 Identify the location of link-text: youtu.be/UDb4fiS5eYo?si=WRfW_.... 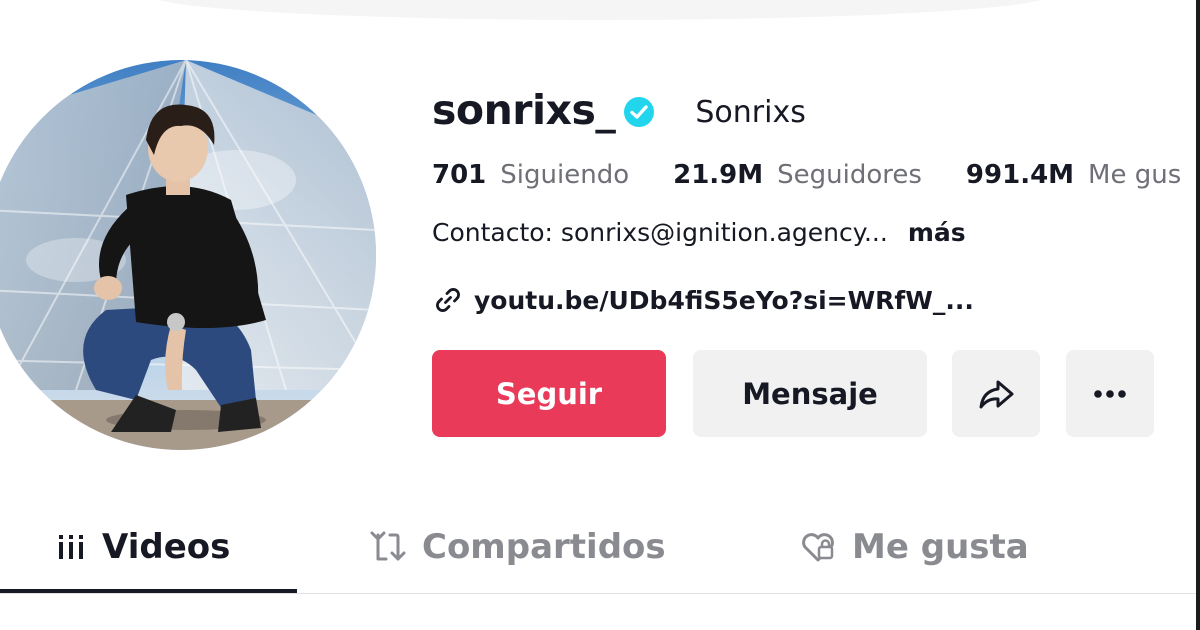
(724, 300).